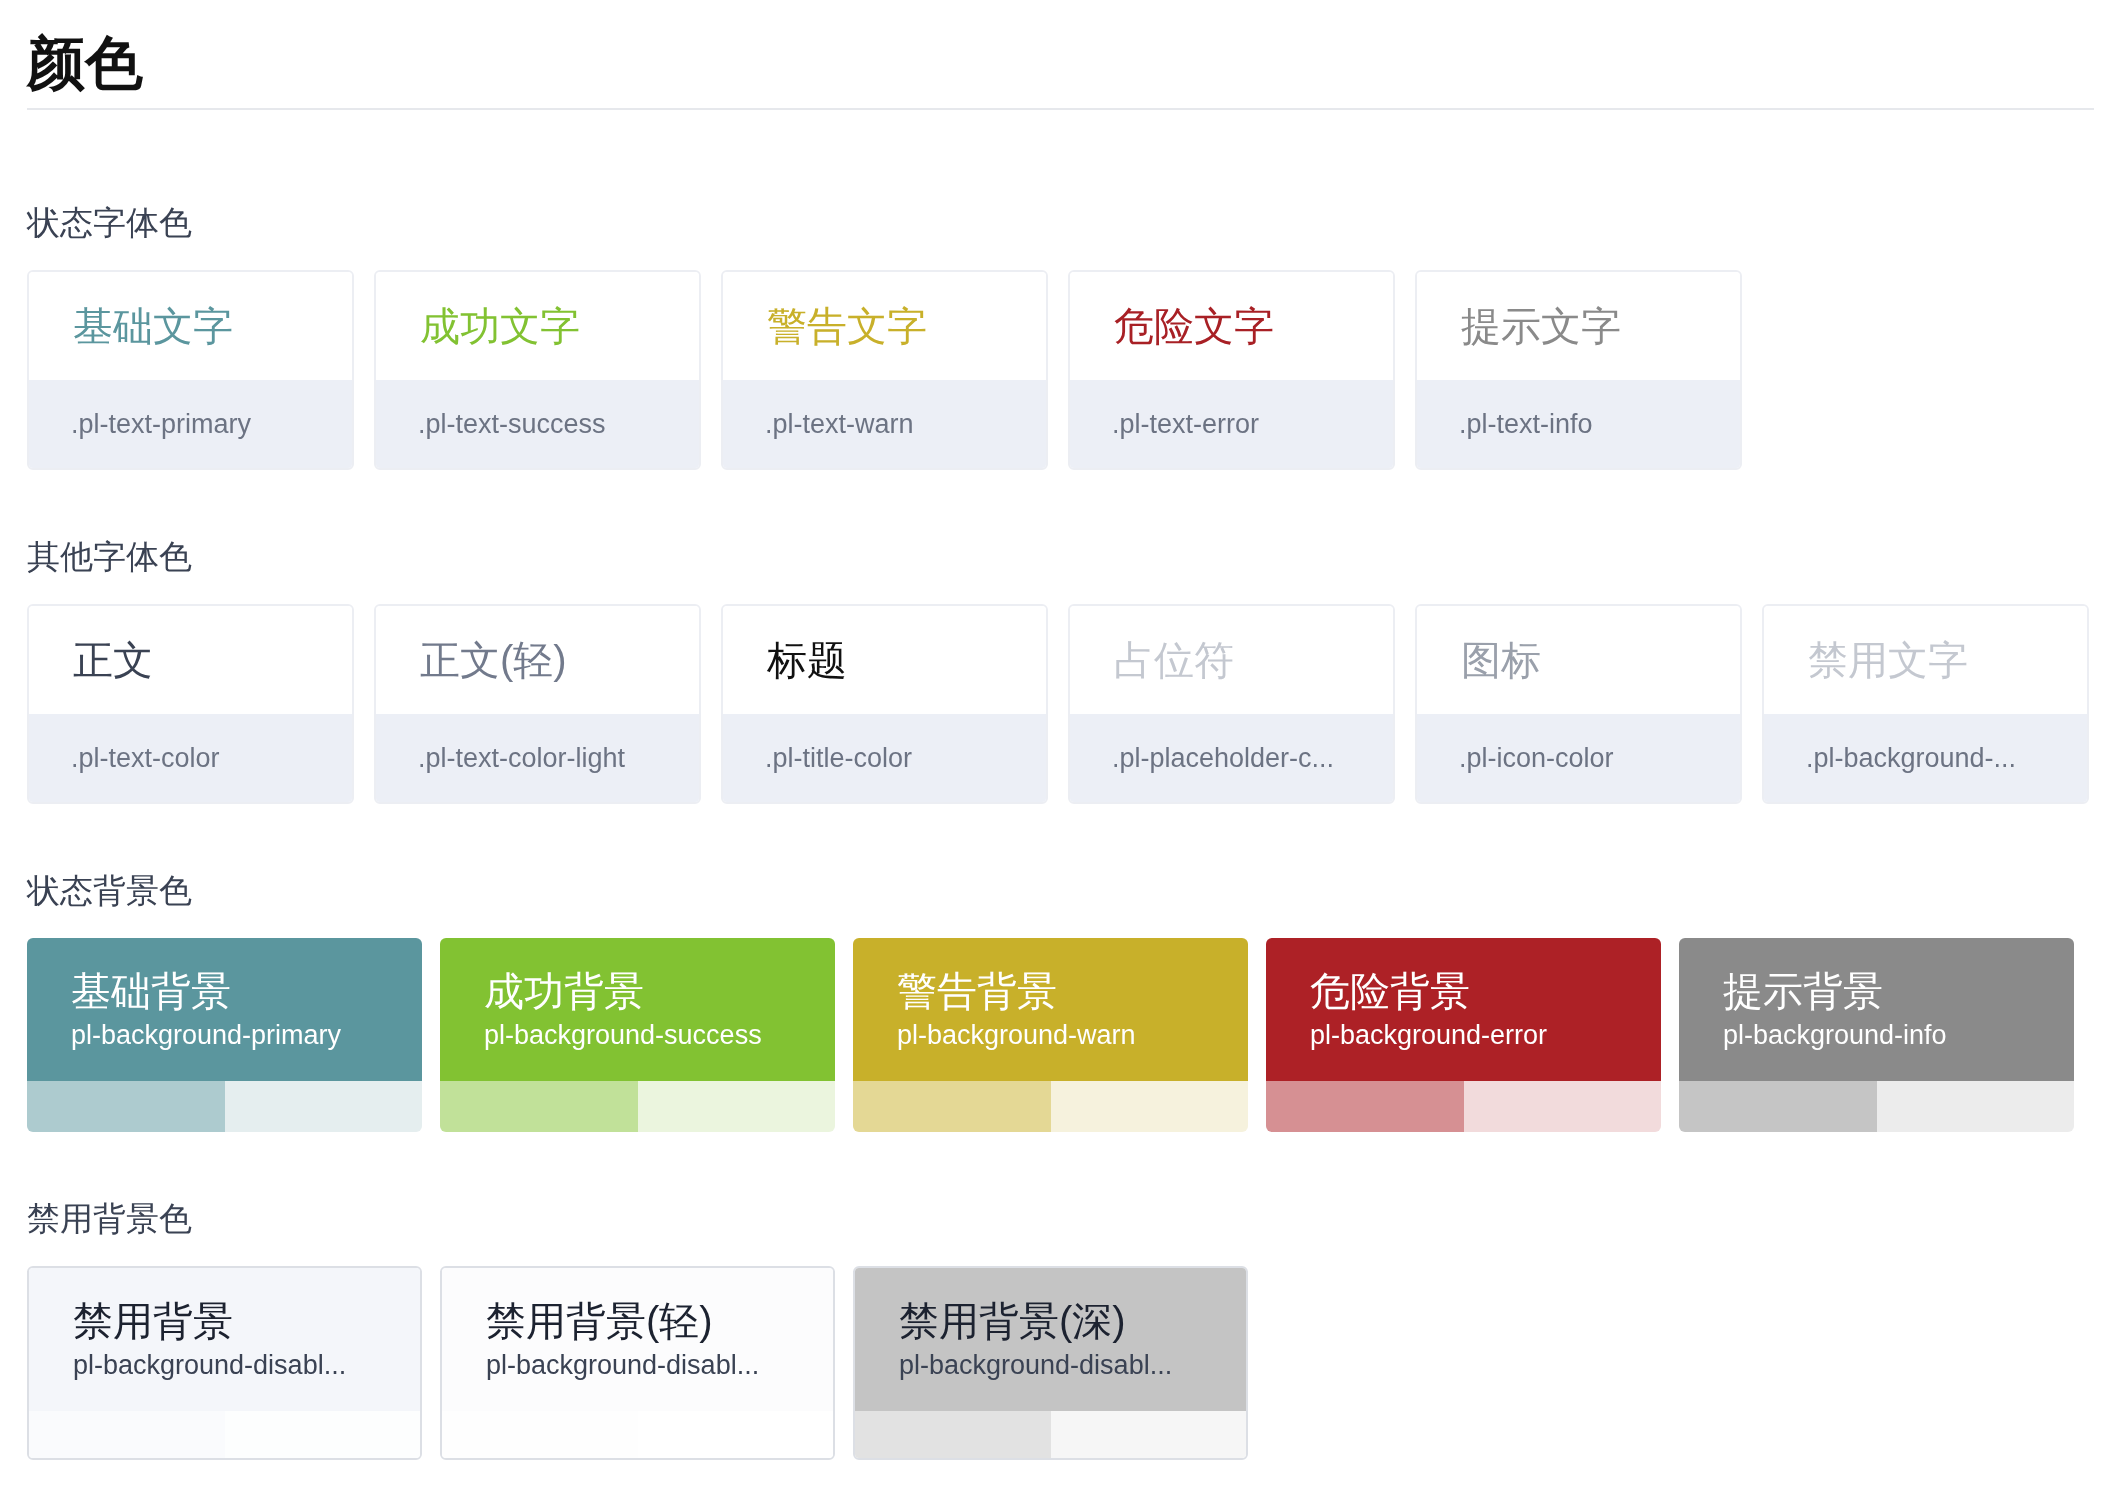 This screenshot has height=1485, width=2121. What do you see at coordinates (153, 1321) in the screenshot?
I see `swatch-title: 禁用背景` at bounding box center [153, 1321].